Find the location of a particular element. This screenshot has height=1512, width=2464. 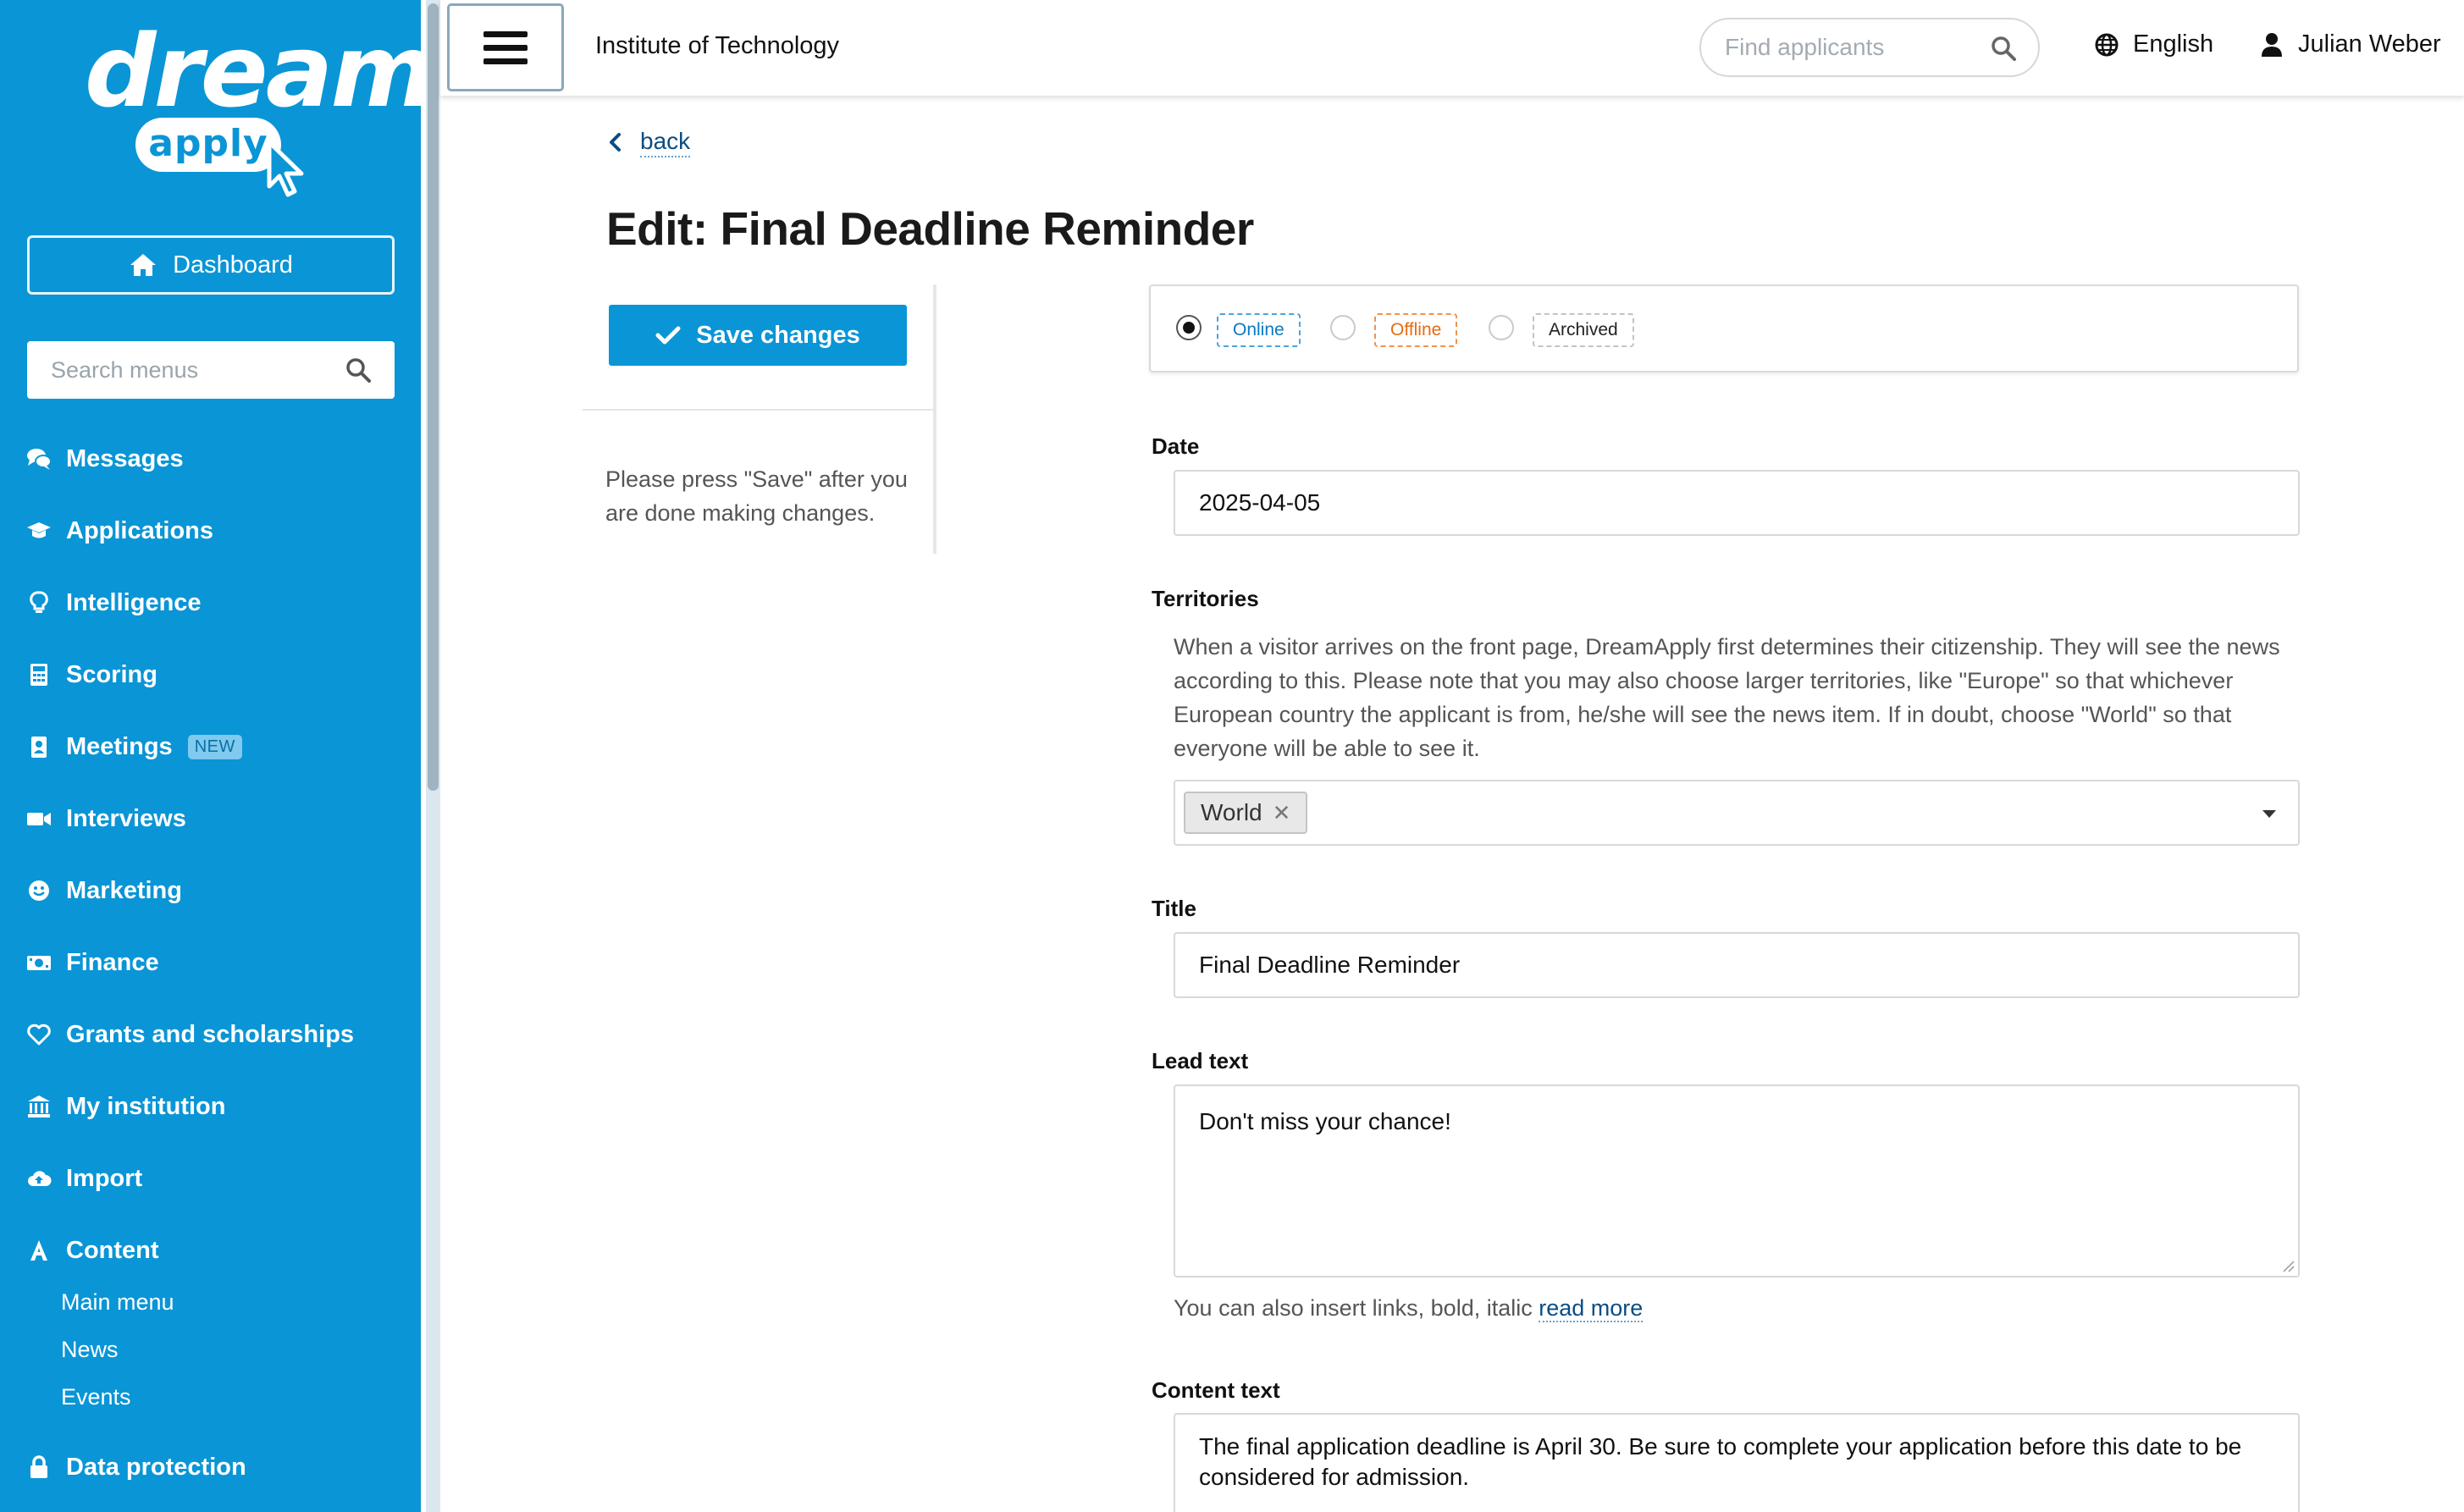

sidebar-item-my-institution: My institution is located at coordinates (124, 1106).